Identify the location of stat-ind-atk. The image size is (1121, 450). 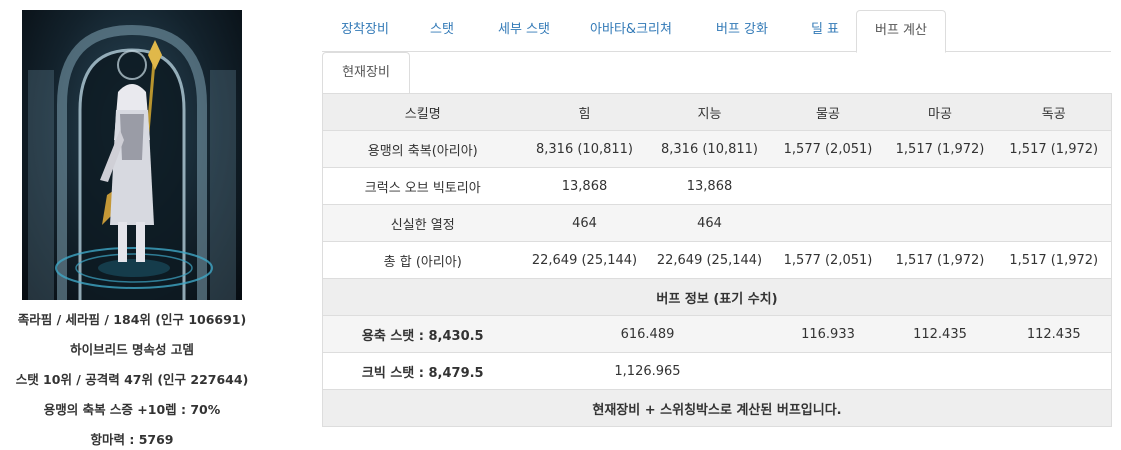
(1054, 371).